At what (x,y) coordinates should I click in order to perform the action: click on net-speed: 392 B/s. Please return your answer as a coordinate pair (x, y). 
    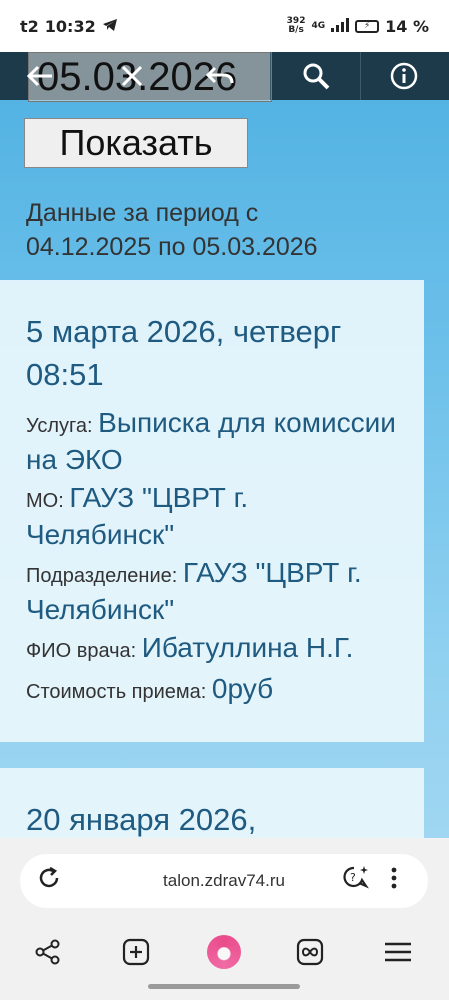
    Looking at the image, I should click on (296, 25).